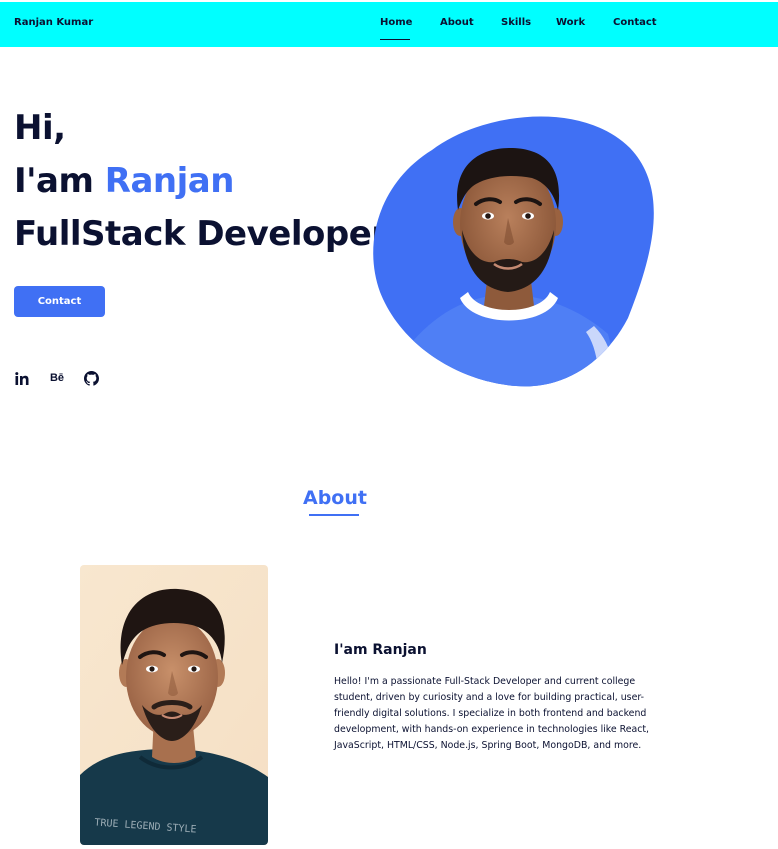 Image resolution: width=778 pixels, height=849 pixels. Describe the element at coordinates (396, 22) in the screenshot. I see `nav-home: Home` at that location.